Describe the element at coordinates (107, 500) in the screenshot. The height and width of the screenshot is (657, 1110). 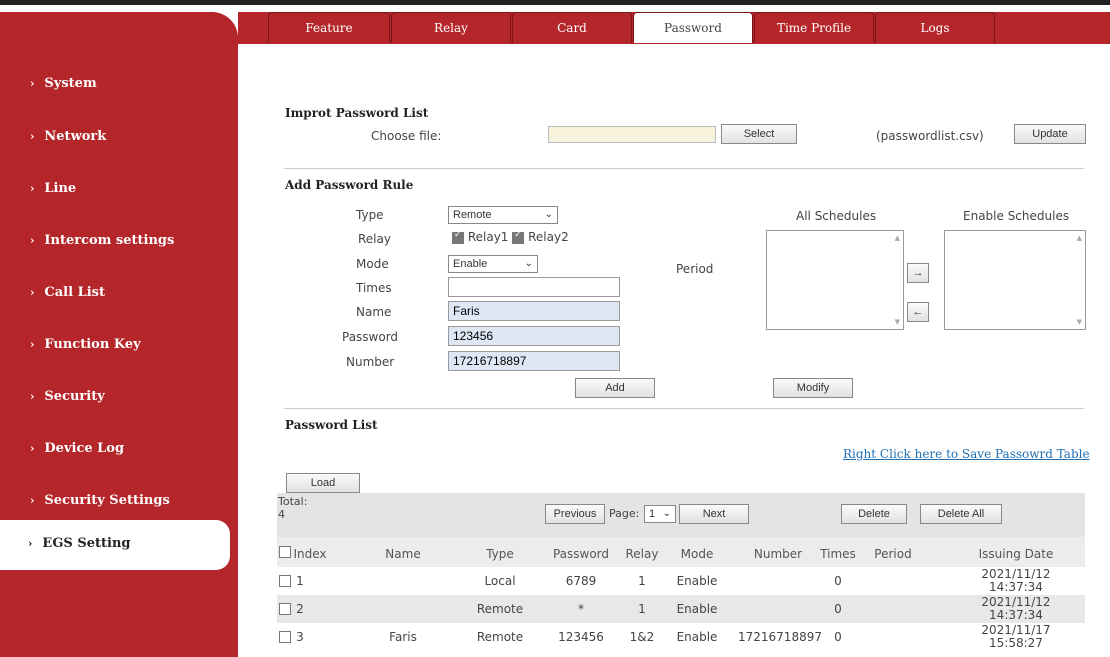
I see `sidebar-item-label: Security Settings` at that location.